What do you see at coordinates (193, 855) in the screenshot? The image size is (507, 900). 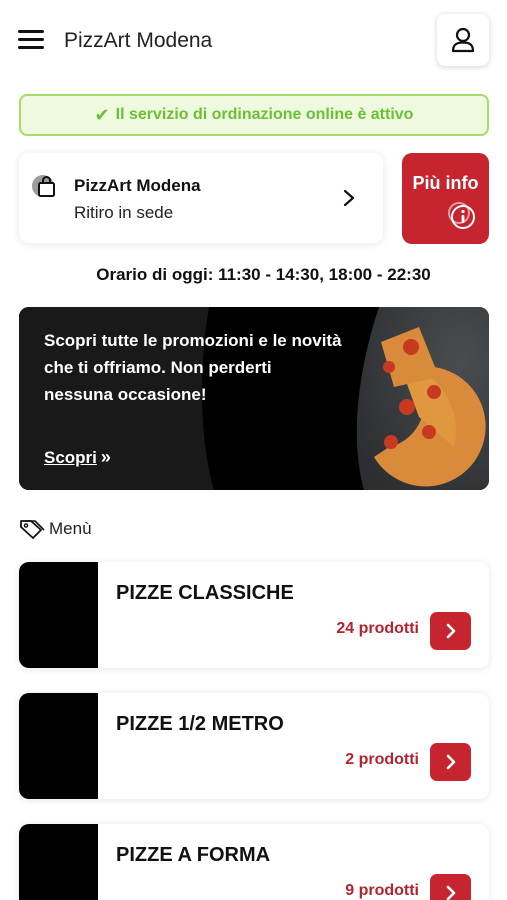 I see `category-name: PIZZE A FORMA` at bounding box center [193, 855].